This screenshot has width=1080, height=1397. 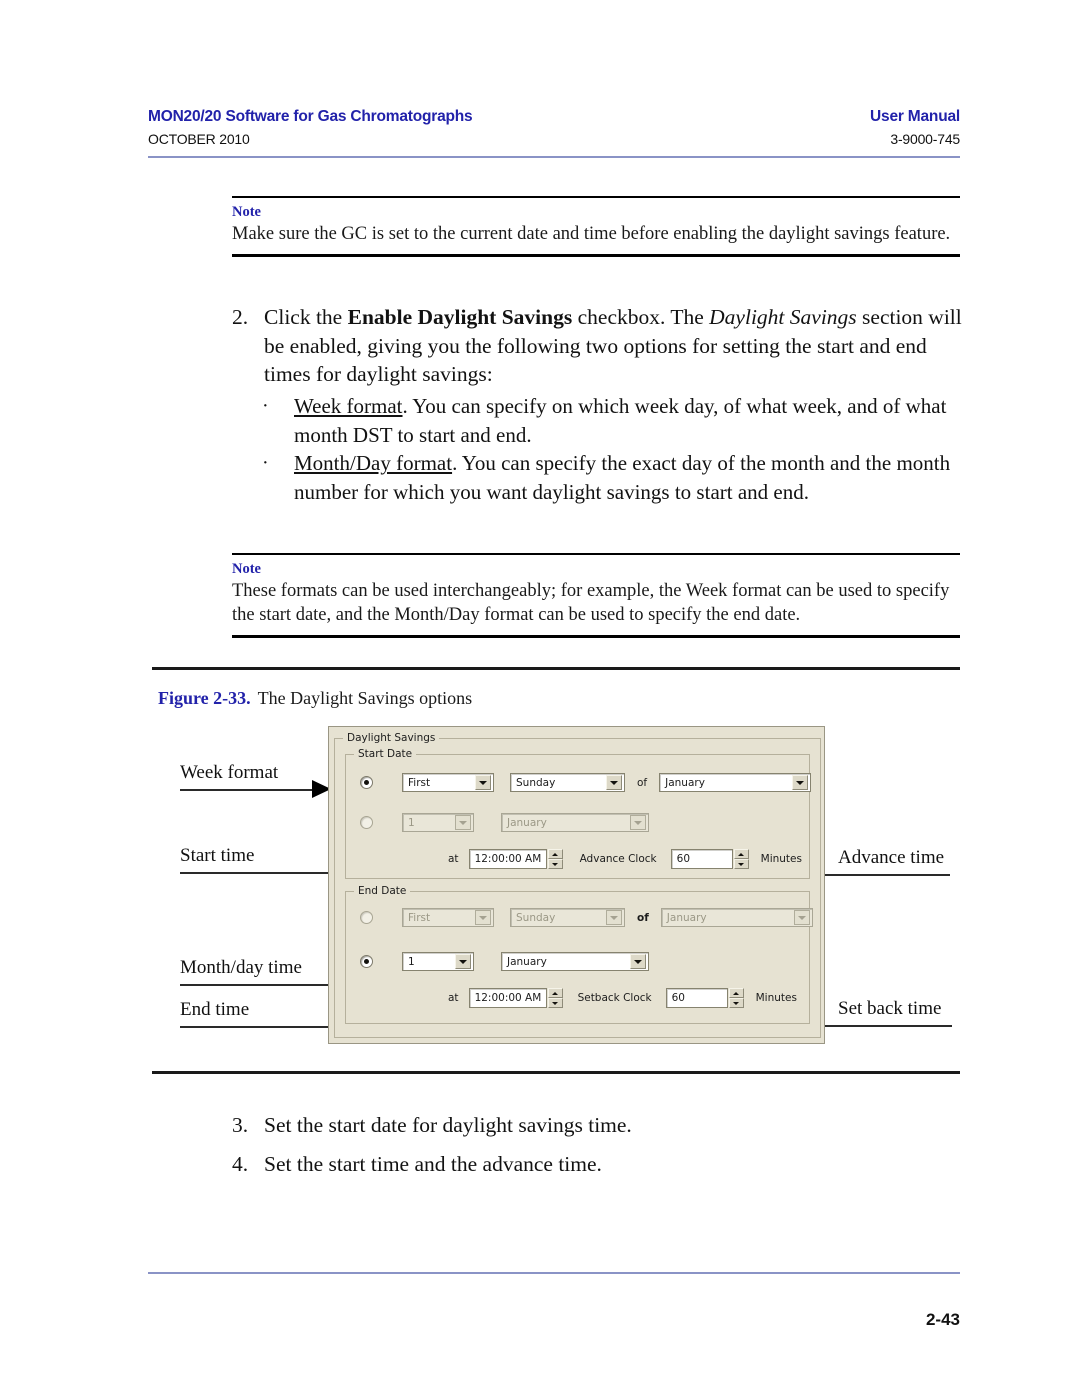 I want to click on start-date-time-row: at 12:00:00 AM Advance Clock 60 Minutes, so click(x=625, y=859).